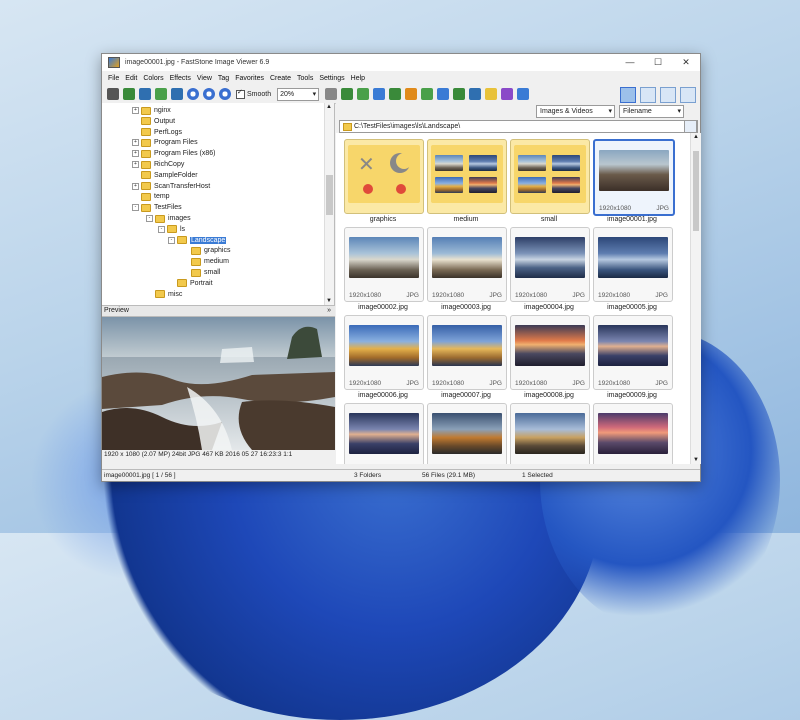 The height and width of the screenshot is (720, 800). Describe the element at coordinates (129, 94) in the screenshot. I see `open-folder-icon` at that location.